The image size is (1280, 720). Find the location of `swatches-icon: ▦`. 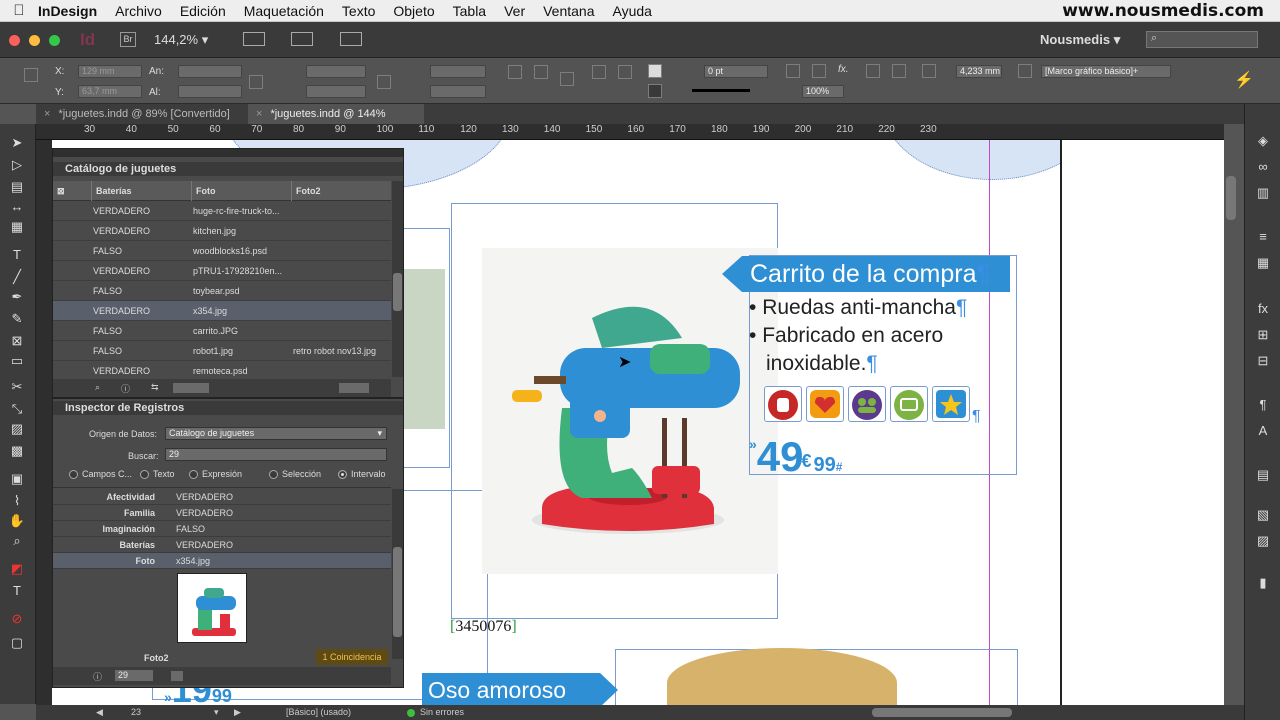

swatches-icon: ▦ is located at coordinates (1263, 263).